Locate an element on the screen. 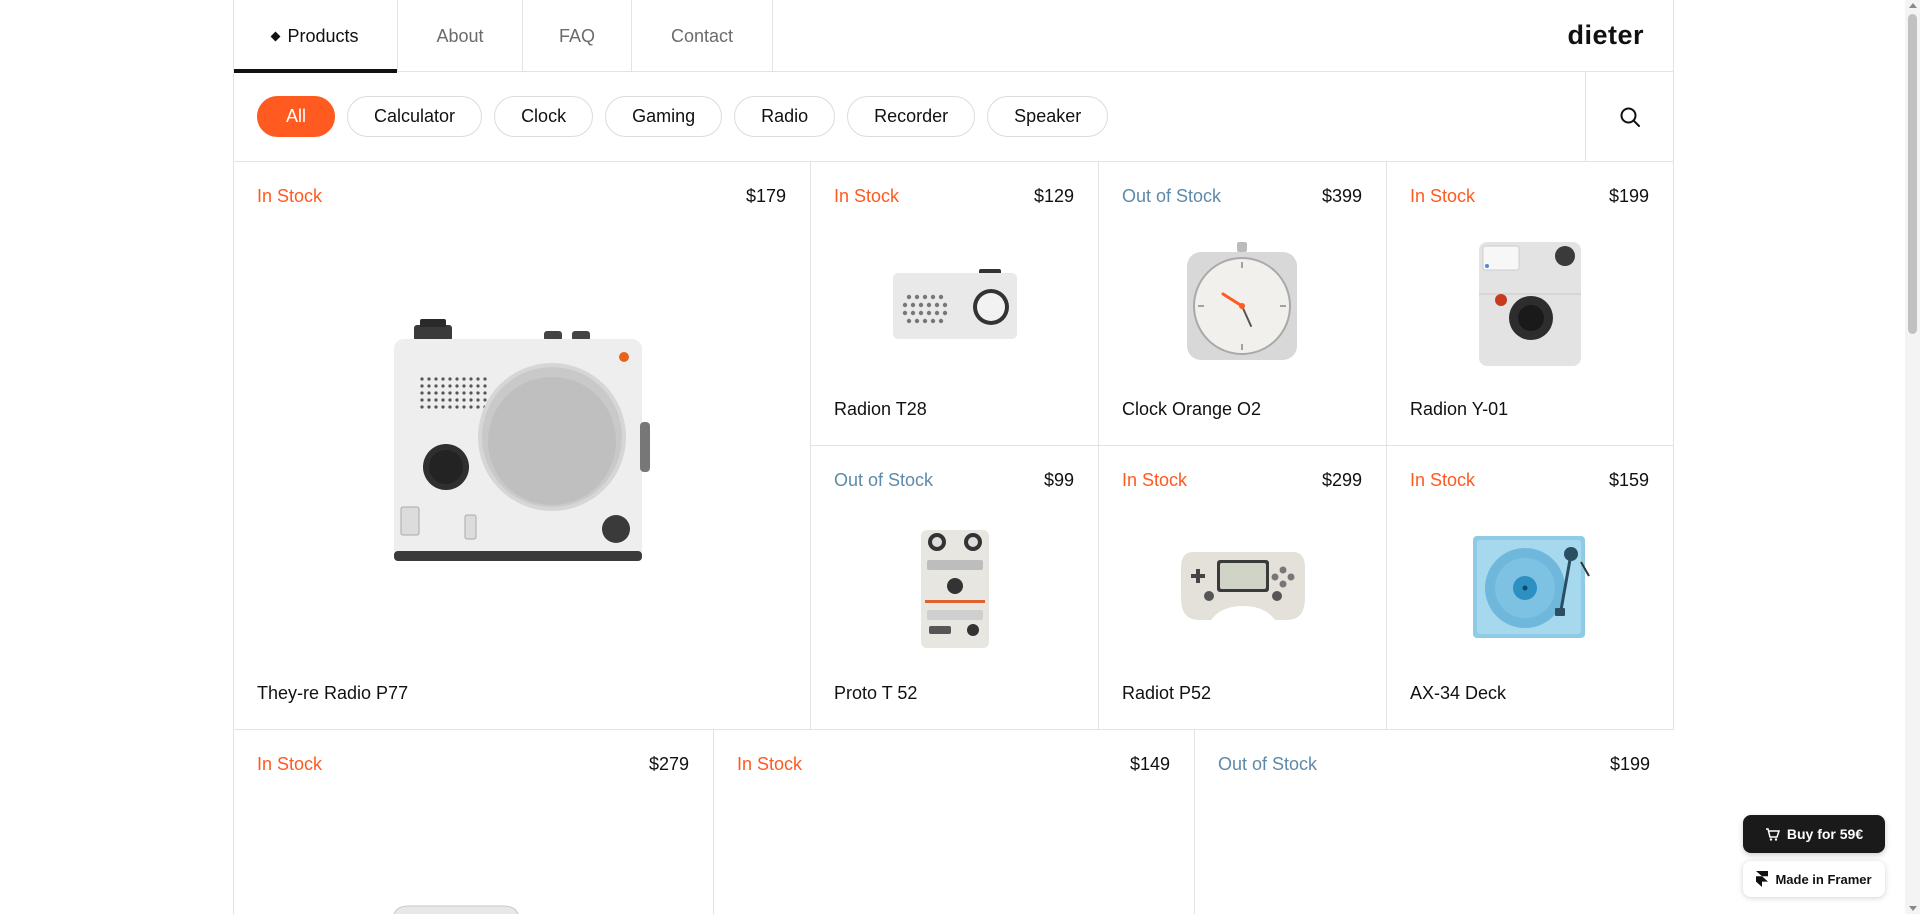  radion-y01-image is located at coordinates (1530, 304).